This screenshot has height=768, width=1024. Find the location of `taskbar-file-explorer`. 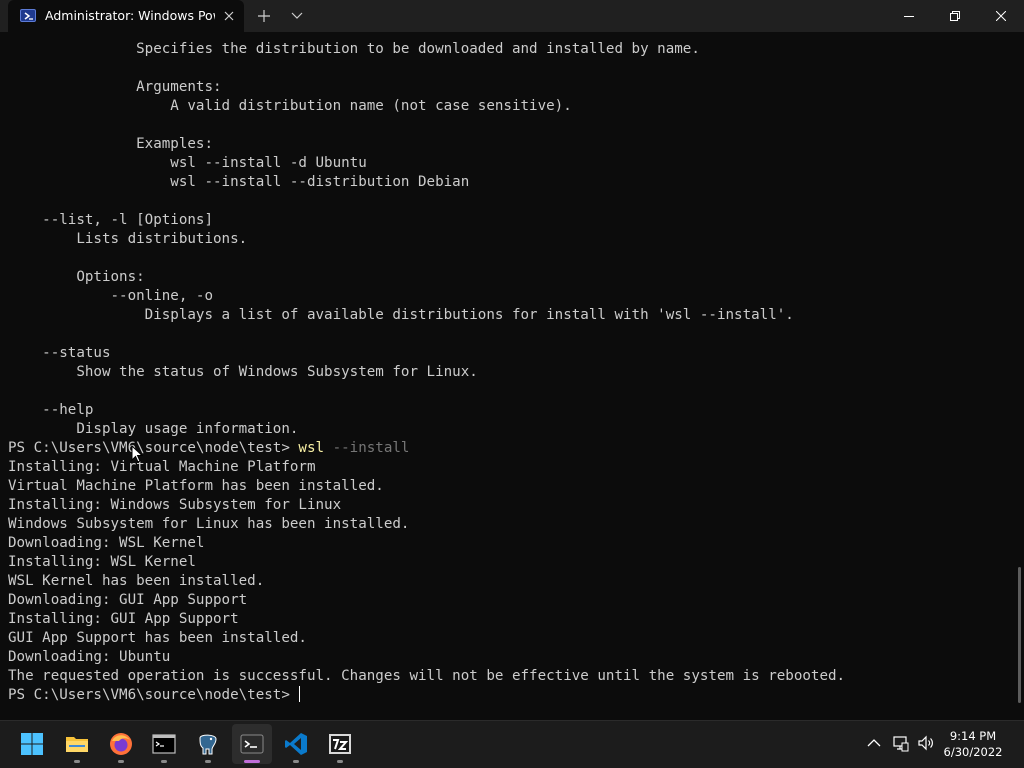

taskbar-file-explorer is located at coordinates (77, 744).